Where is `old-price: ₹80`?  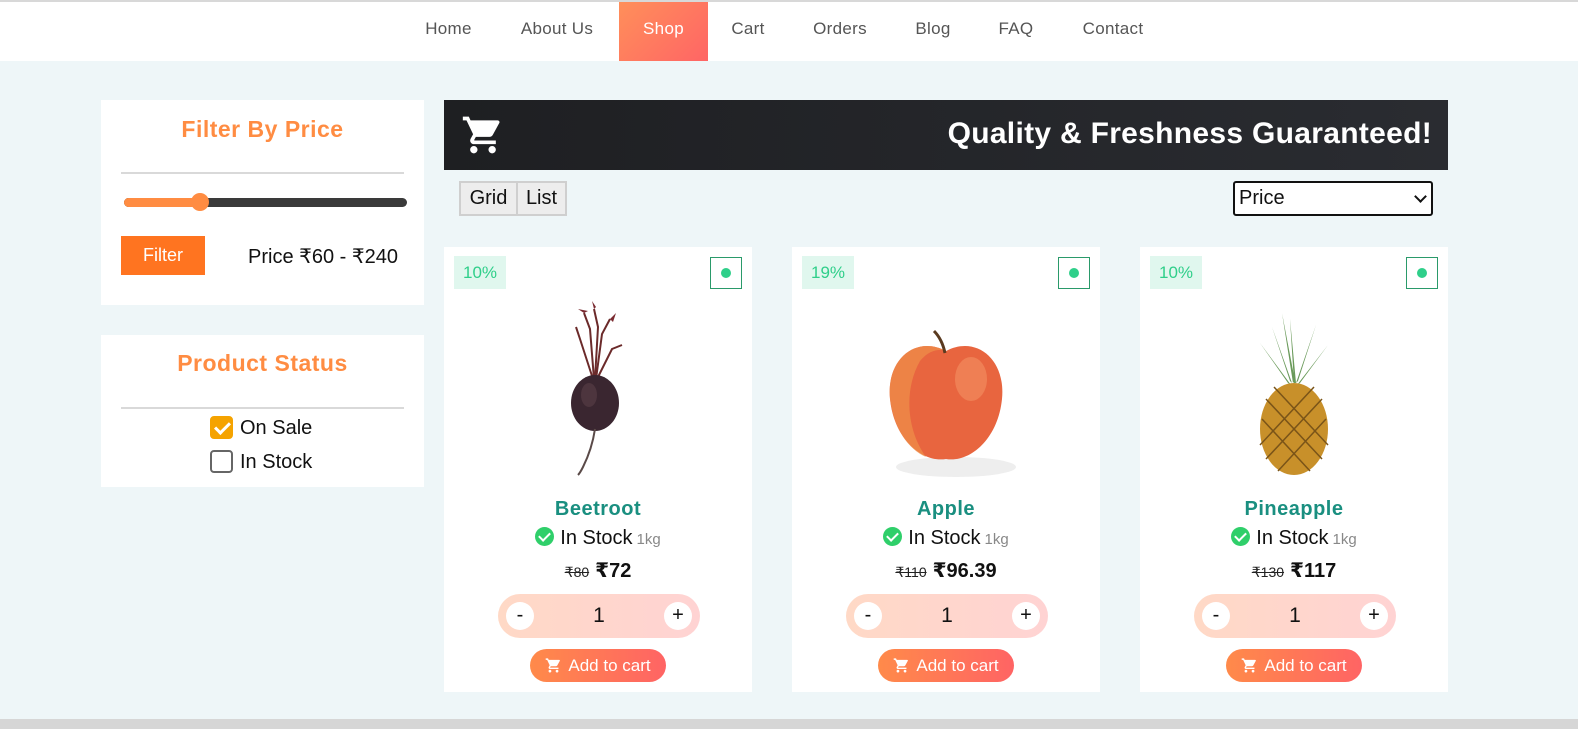 old-price: ₹80 is located at coordinates (577, 572).